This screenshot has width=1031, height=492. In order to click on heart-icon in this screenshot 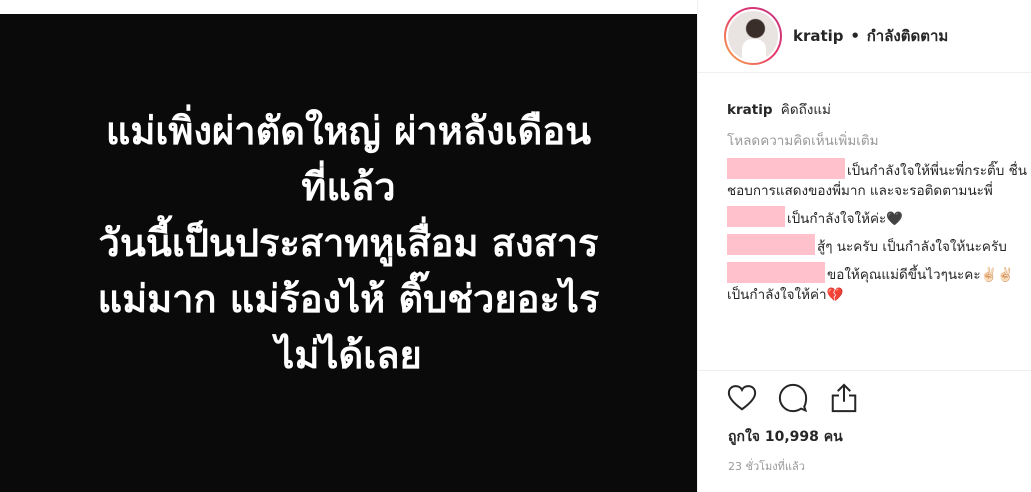, I will do `click(742, 398)`.